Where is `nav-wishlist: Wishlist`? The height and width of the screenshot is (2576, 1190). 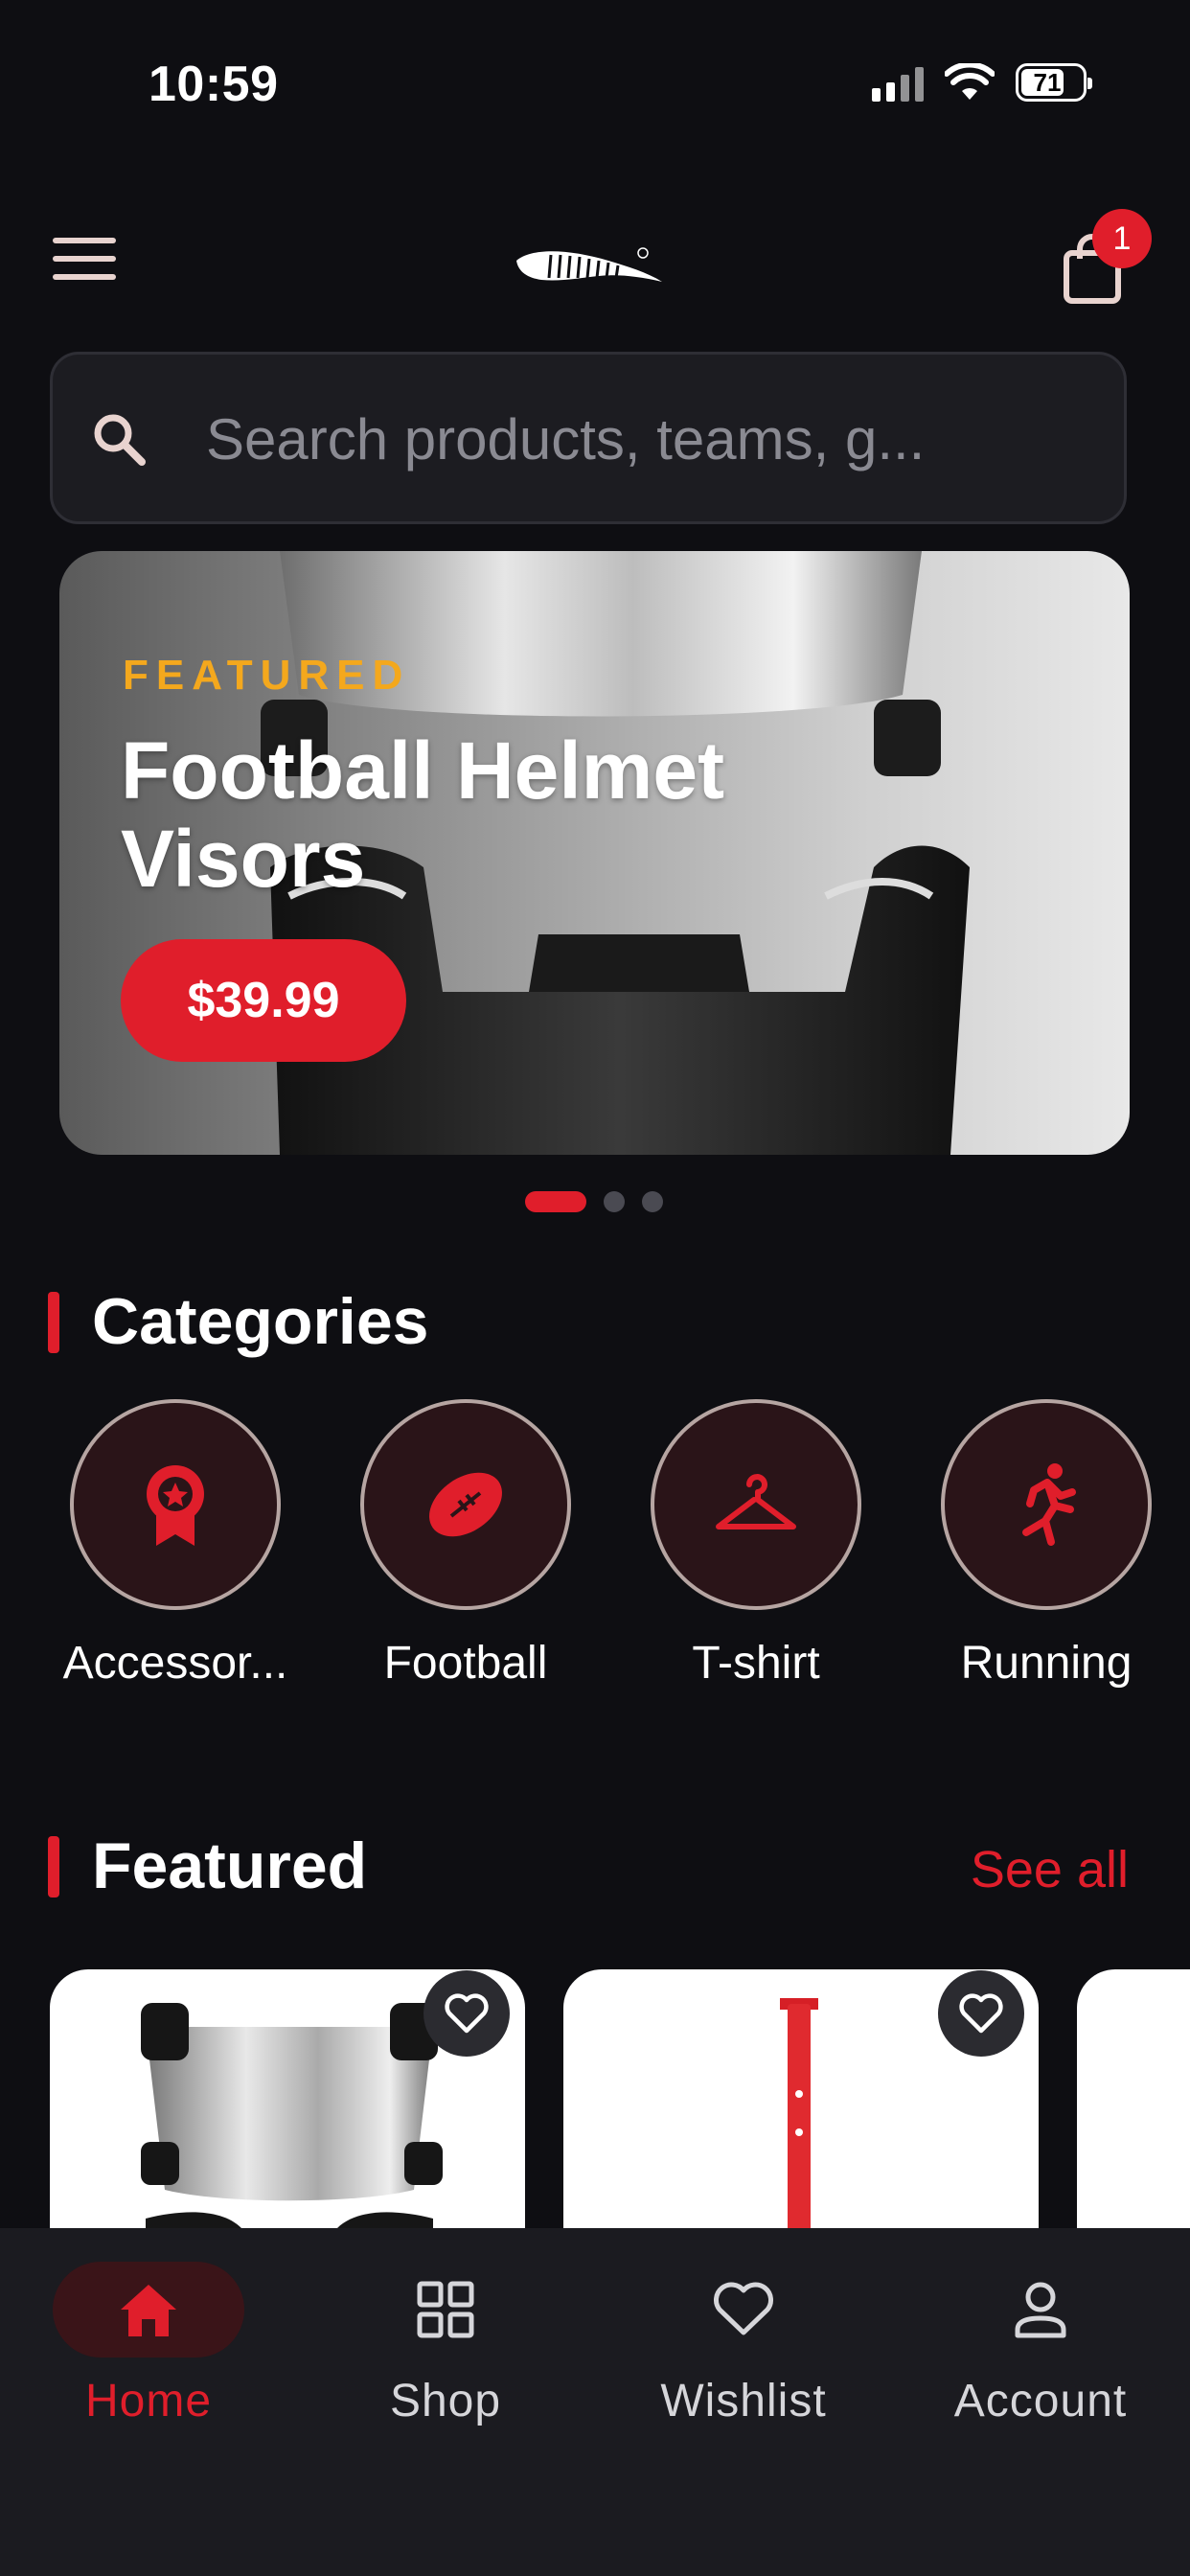
nav-wishlist: Wishlist is located at coordinates (744, 2344).